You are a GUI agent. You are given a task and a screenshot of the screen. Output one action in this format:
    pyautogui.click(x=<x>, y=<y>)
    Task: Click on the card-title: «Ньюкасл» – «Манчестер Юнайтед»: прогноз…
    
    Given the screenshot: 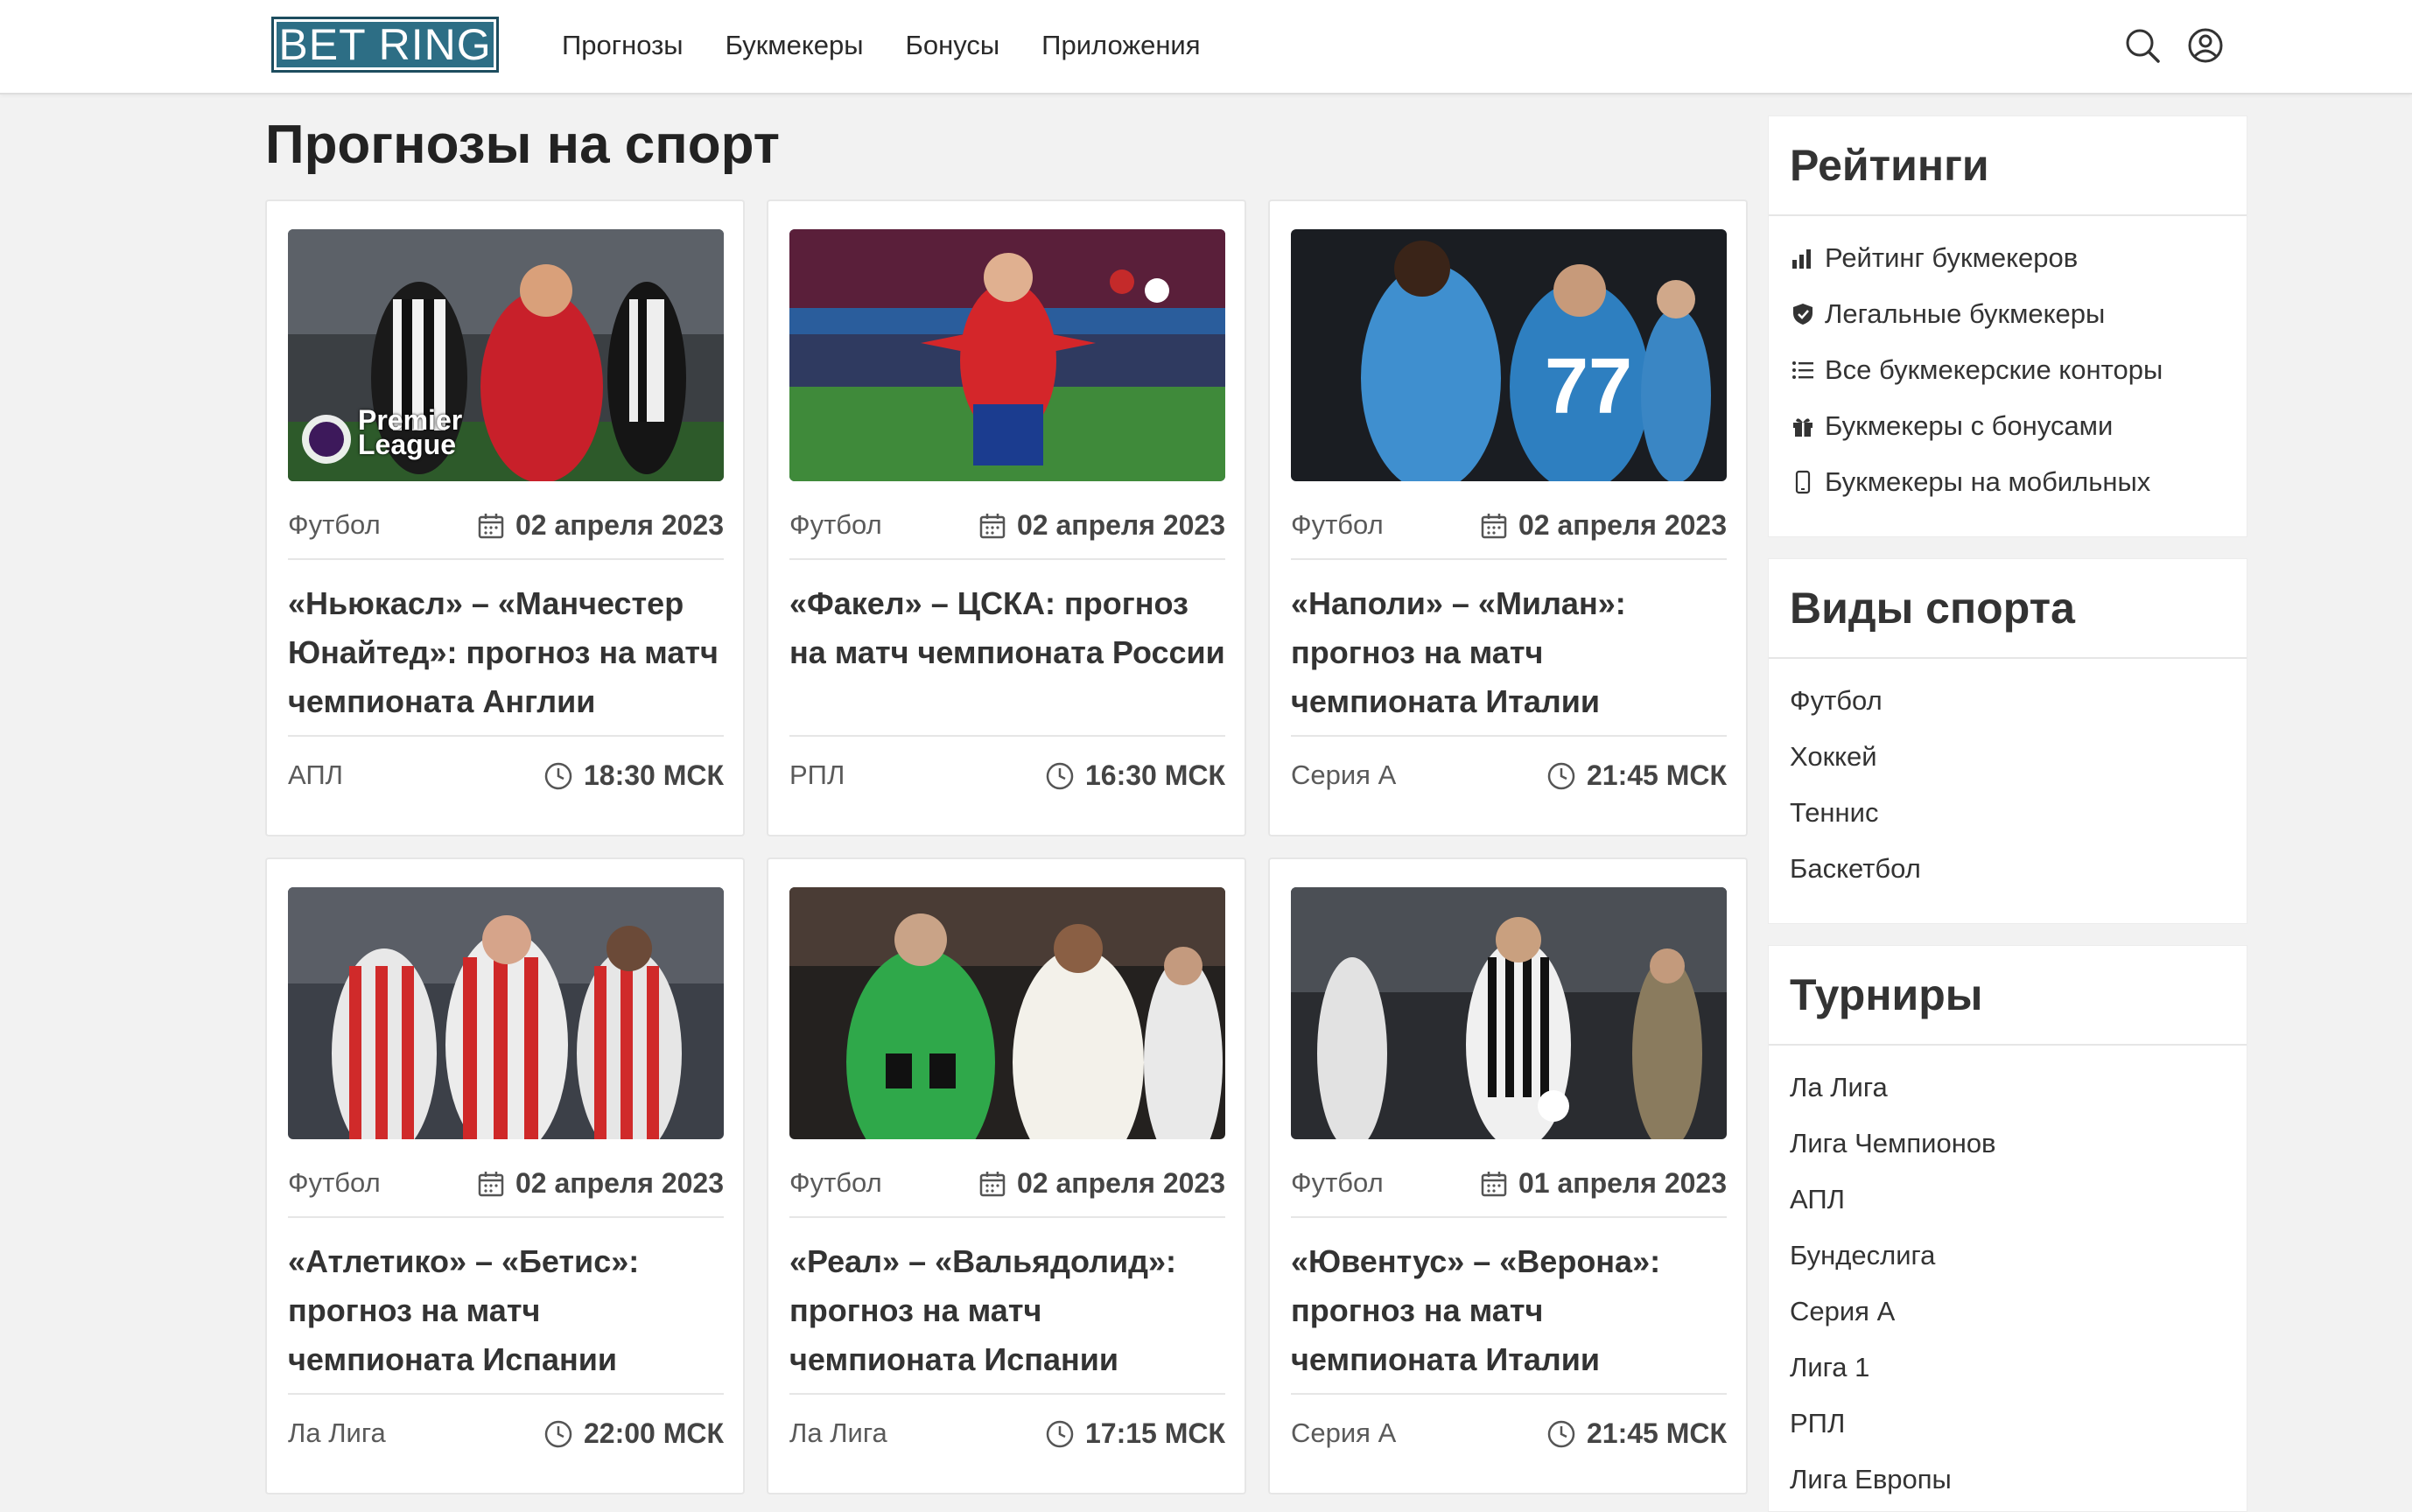 What is the action you would take?
    pyautogui.click(x=506, y=652)
    